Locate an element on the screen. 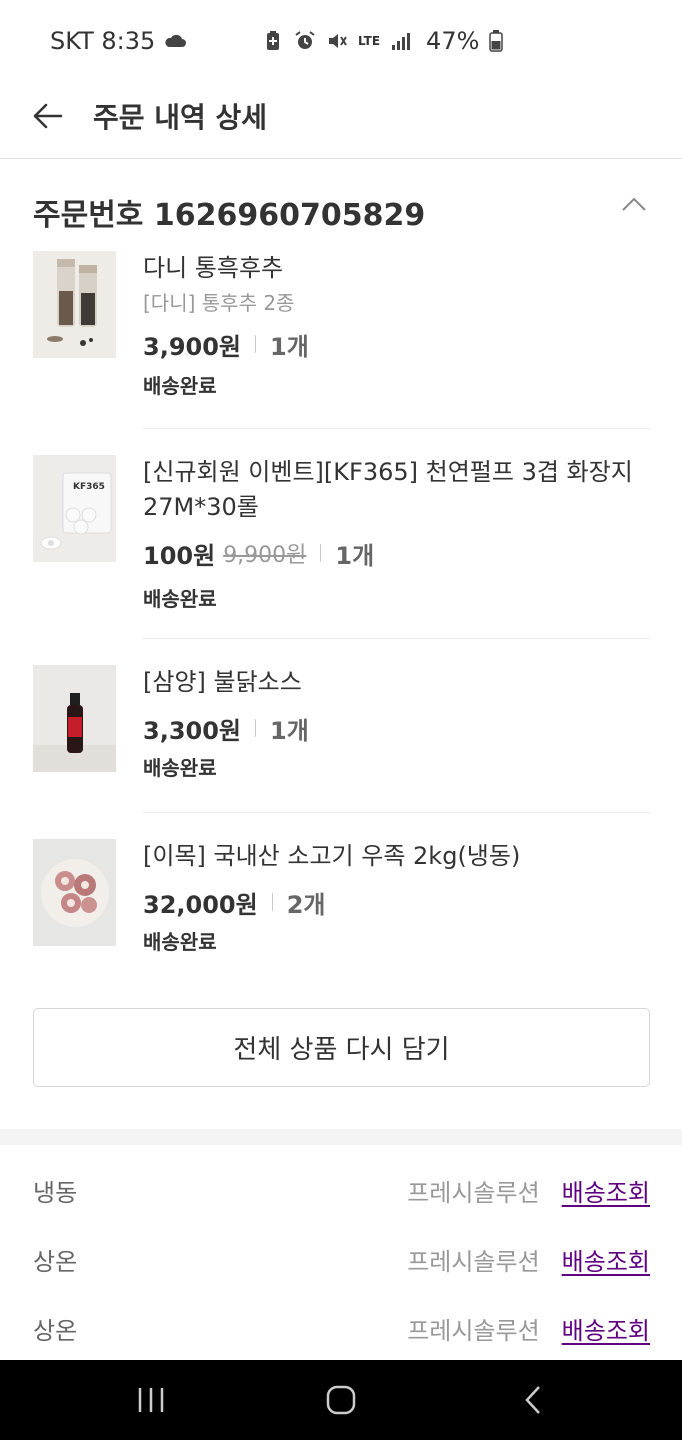 The width and height of the screenshot is (682, 1440). carrier-time: SKT 8:35 is located at coordinates (103, 41).